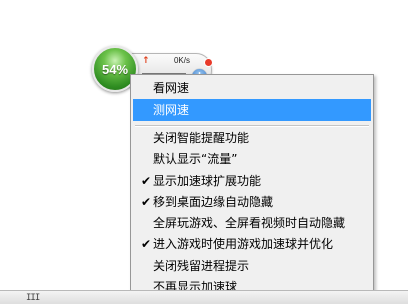 This screenshot has height=304, width=408. I want to click on bottom-bar: III, so click(204, 297).